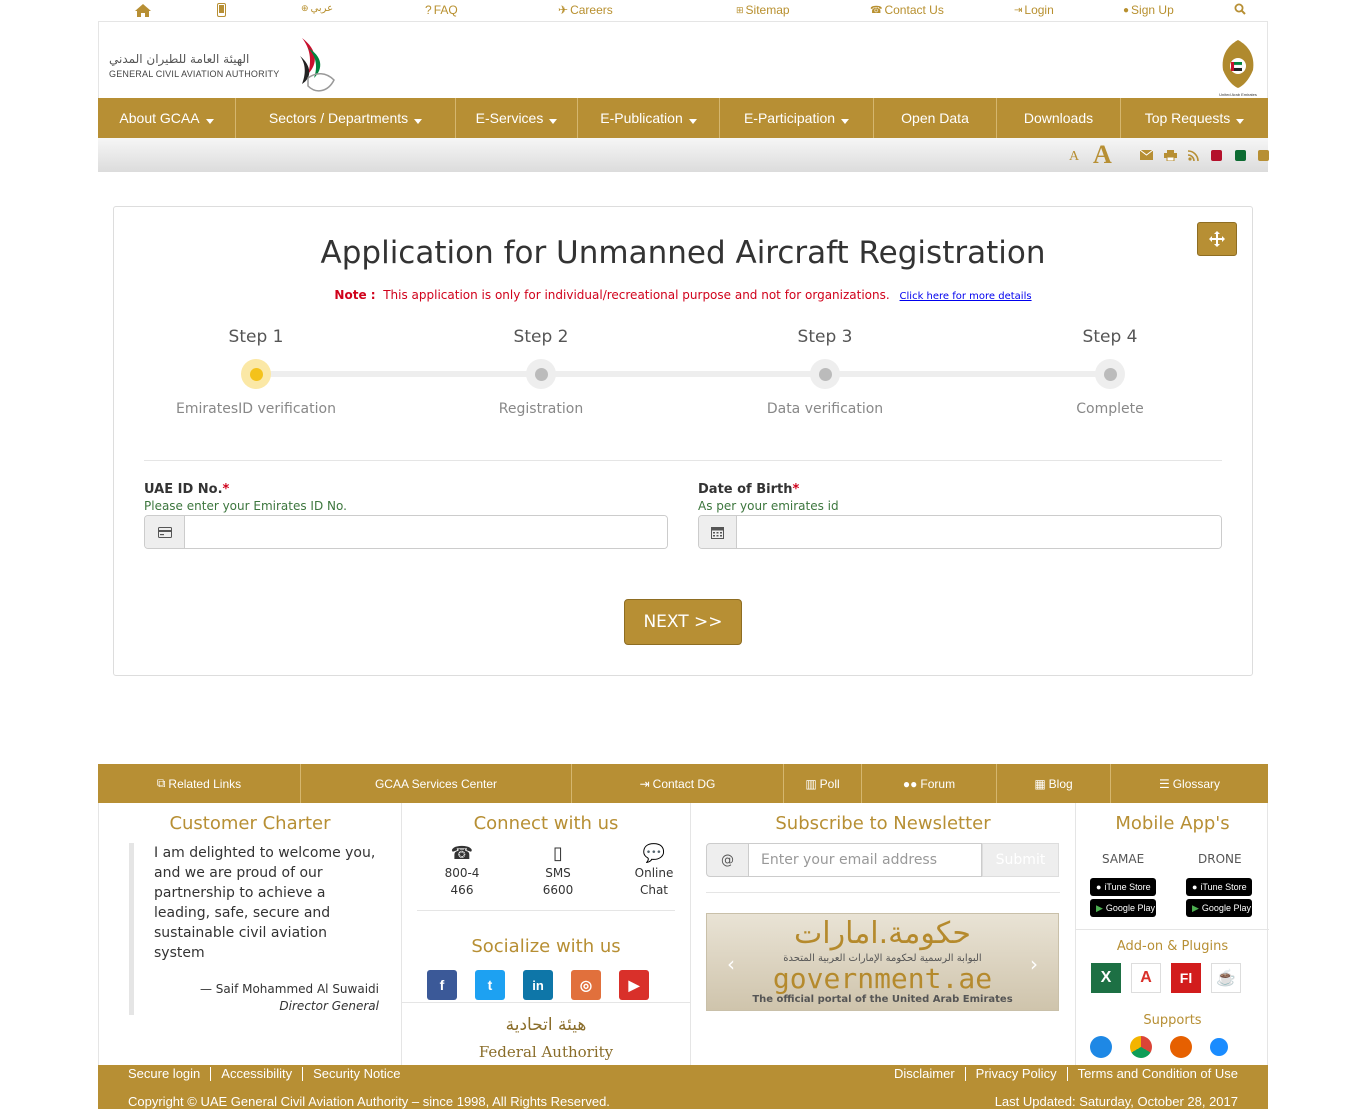 The height and width of the screenshot is (1109, 1366). Describe the element at coordinates (1020, 860) in the screenshot. I see `newsletter-submit-button: Submit` at that location.